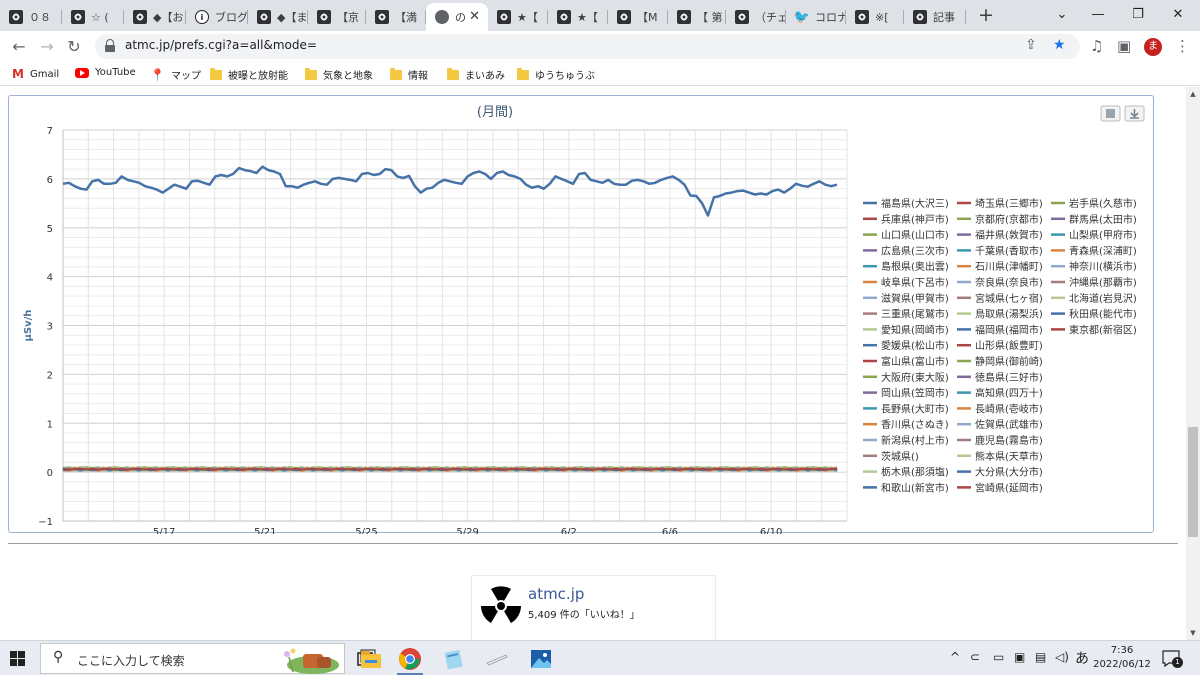 The height and width of the screenshot is (675, 1200). I want to click on scrollbar-thumb, so click(1193, 482).